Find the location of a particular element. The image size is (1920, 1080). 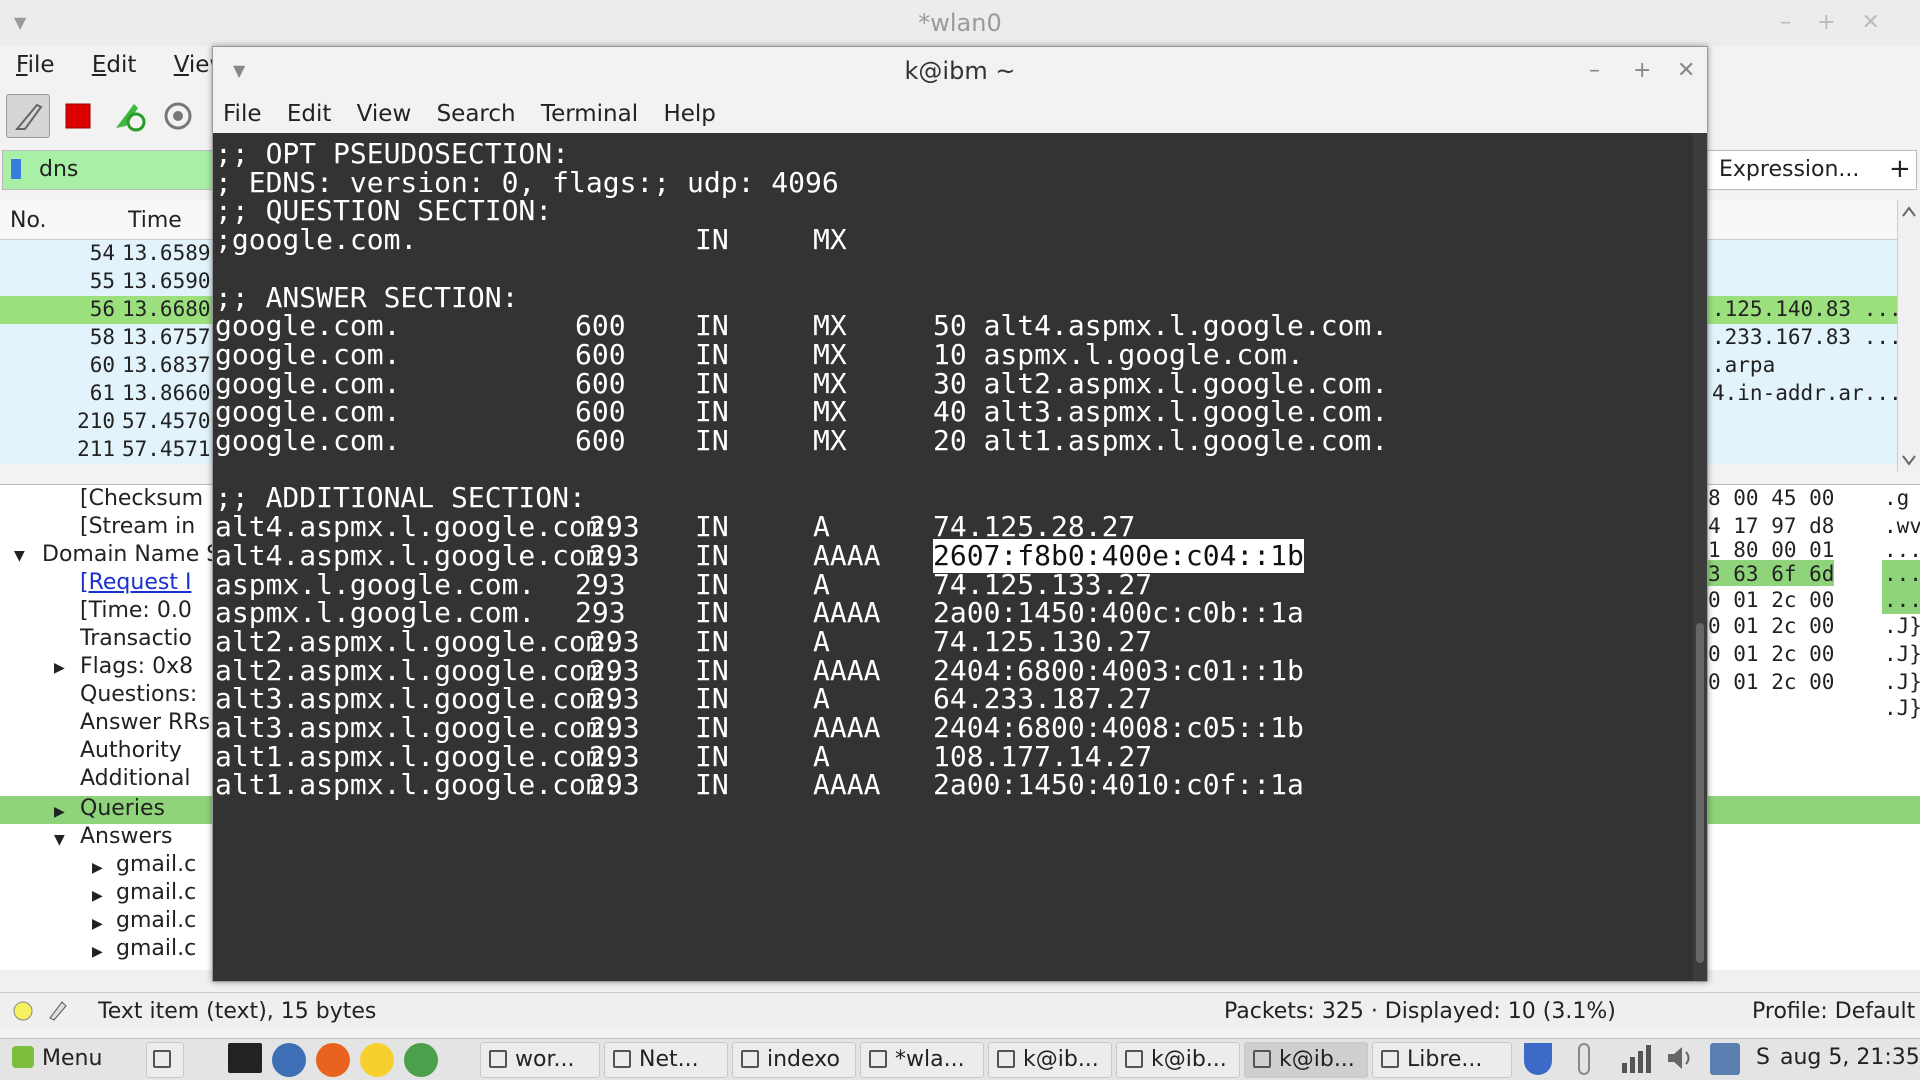

desktop-icon is located at coordinates (162, 1059).